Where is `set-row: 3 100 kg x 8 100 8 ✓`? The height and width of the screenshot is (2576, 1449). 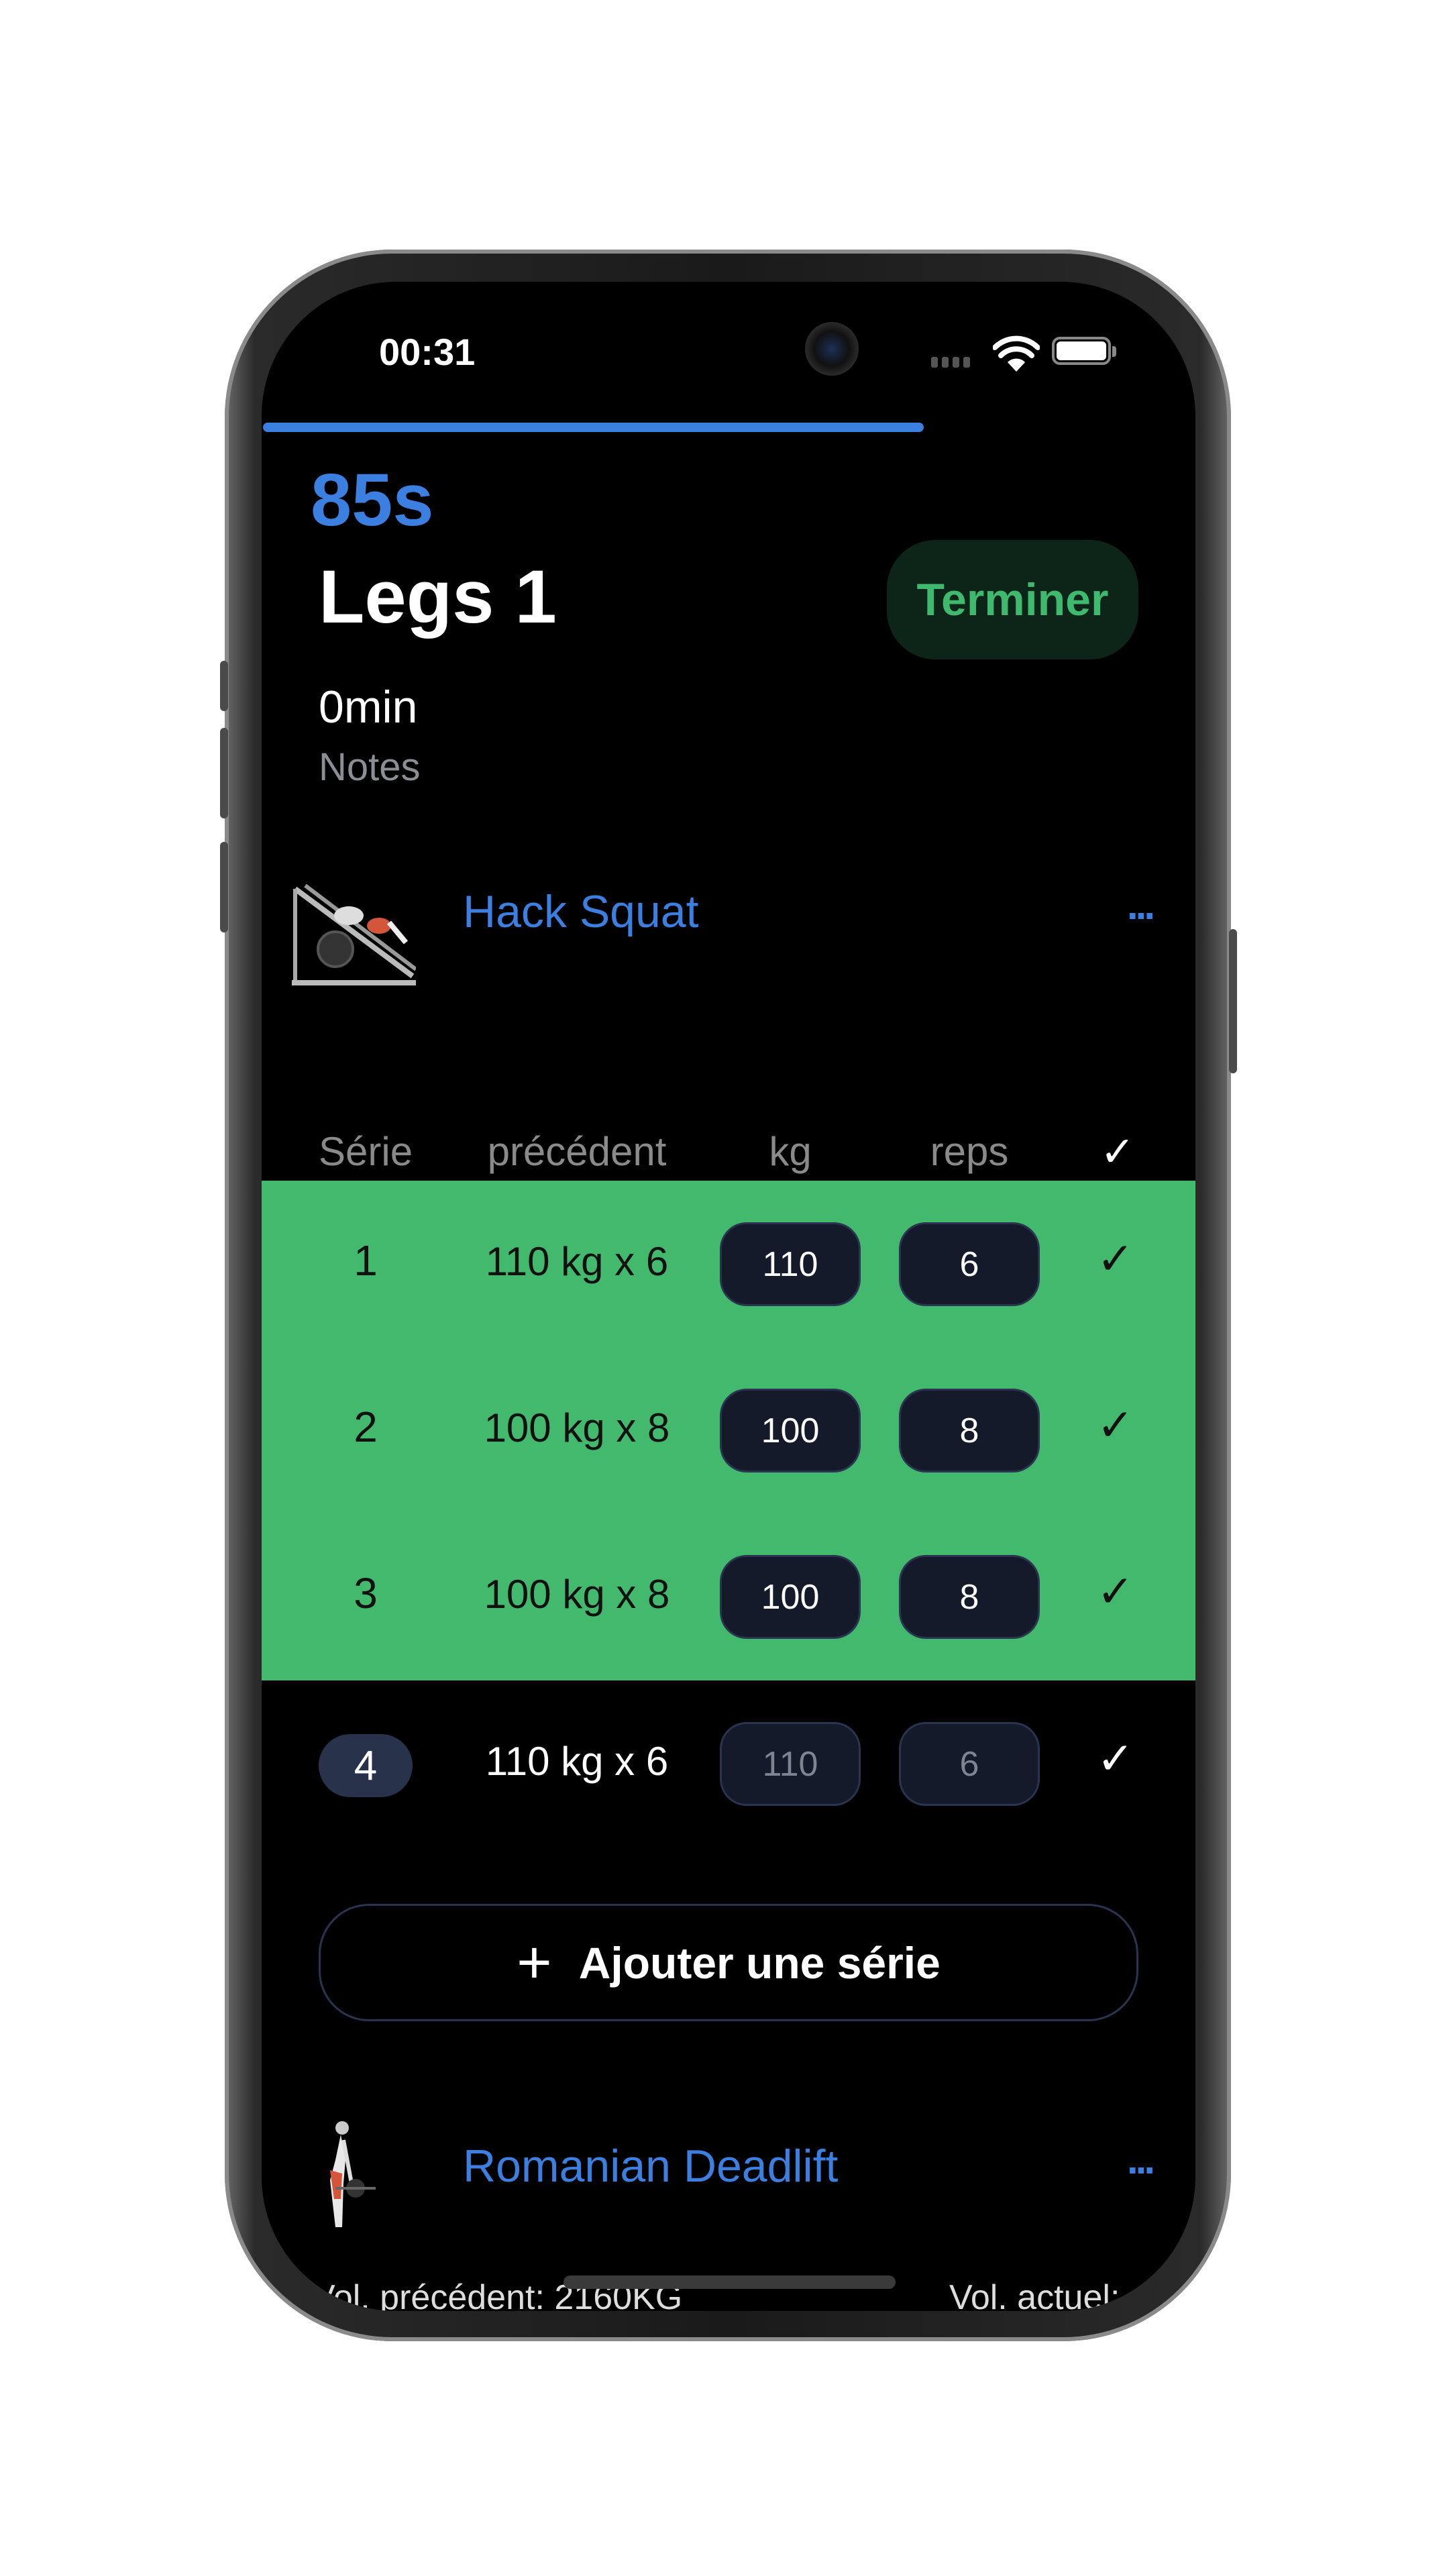
set-row: 3 100 kg x 8 100 8 ✓ is located at coordinates (728, 1596).